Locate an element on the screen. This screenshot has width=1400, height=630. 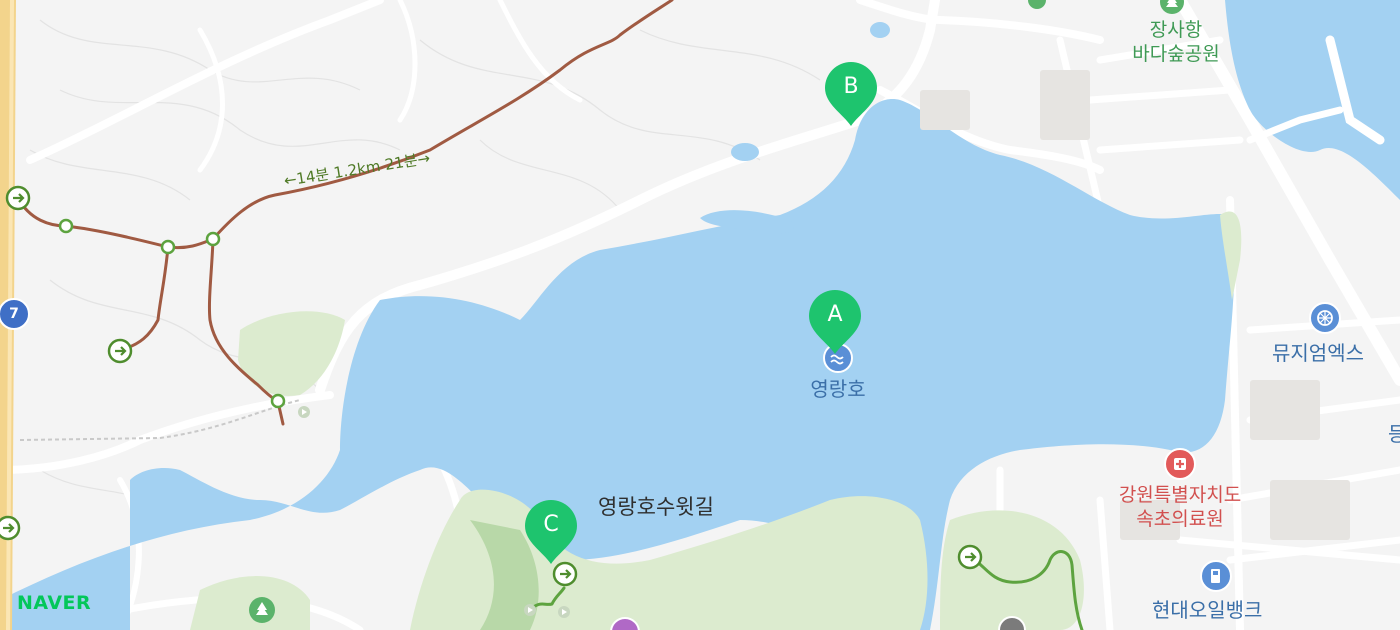
hospital-label-line2: 속초의료원 is located at coordinates (1180, 519).